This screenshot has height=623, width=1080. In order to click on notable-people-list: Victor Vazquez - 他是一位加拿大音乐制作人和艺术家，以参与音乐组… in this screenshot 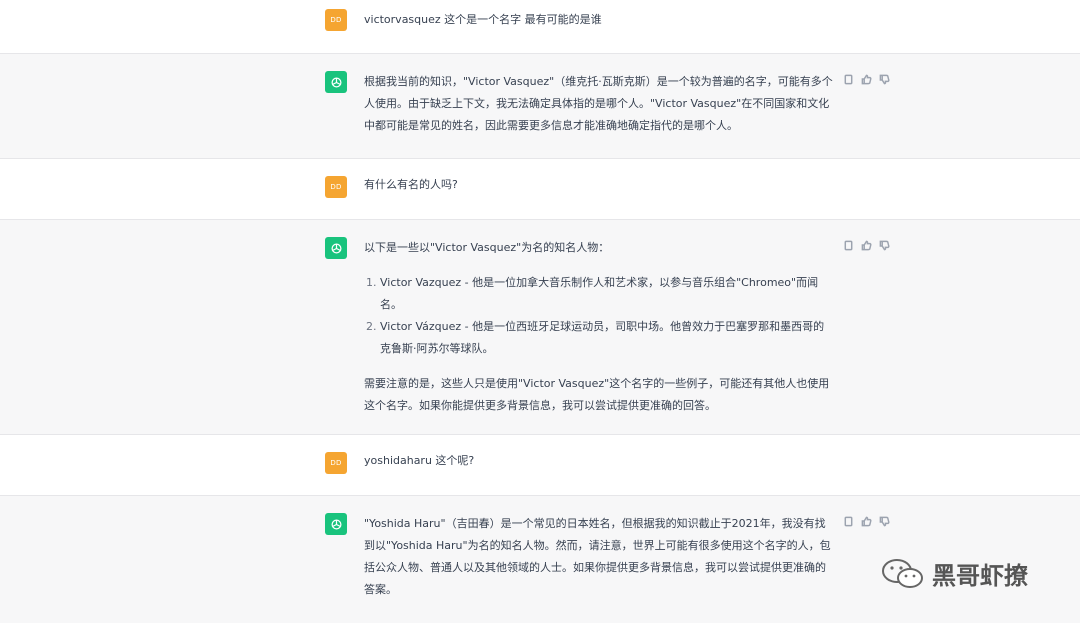, I will do `click(607, 316)`.